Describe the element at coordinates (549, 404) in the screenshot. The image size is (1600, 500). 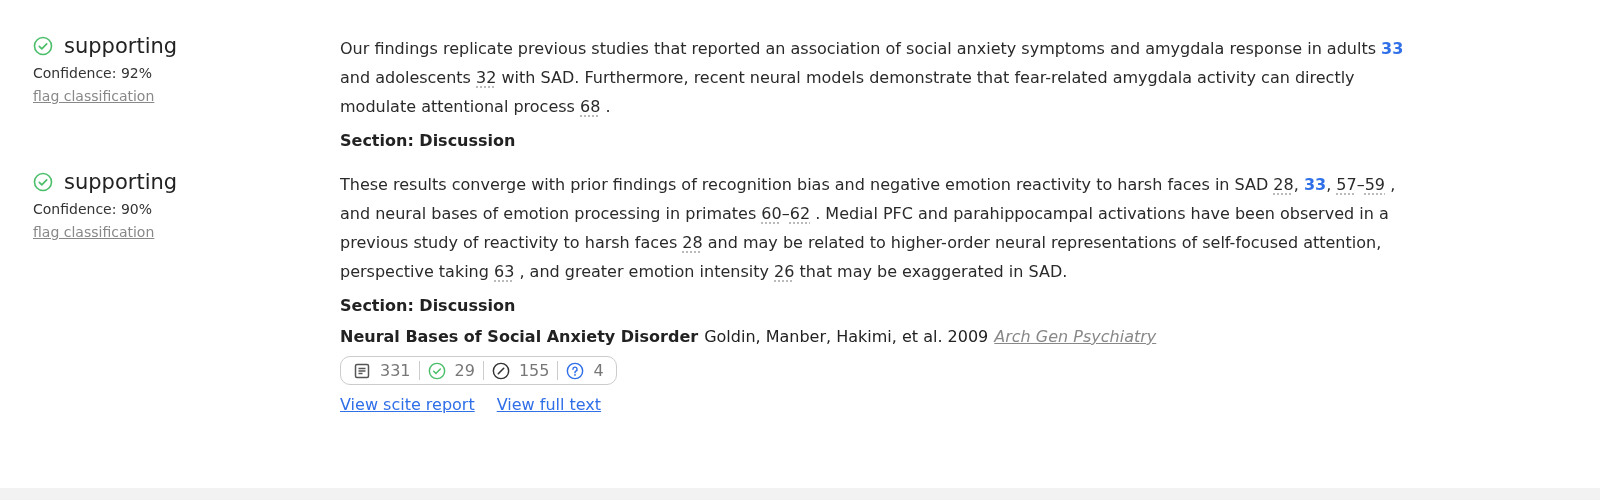
I see `report-link: View full text` at that location.